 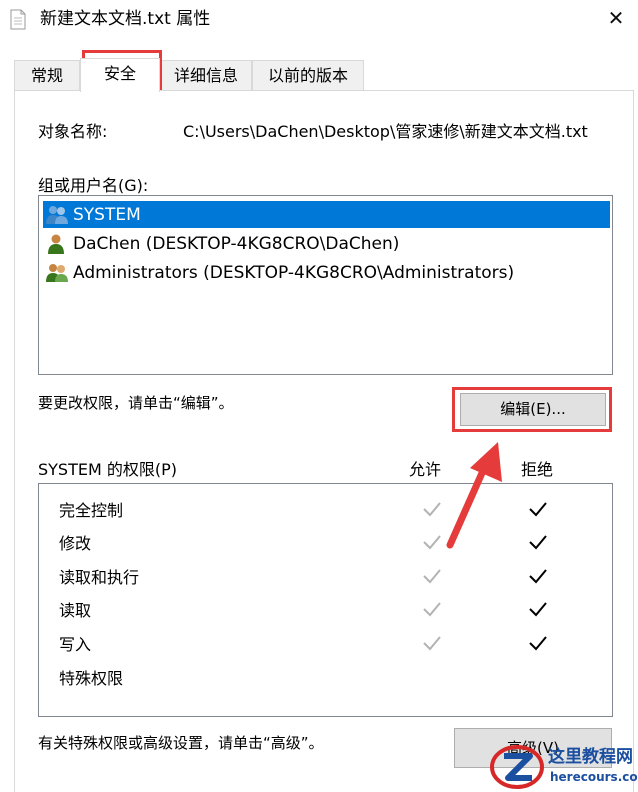 What do you see at coordinates (125, 19) in the screenshot?
I see `window-title: 新建文本文档.txt 属性` at bounding box center [125, 19].